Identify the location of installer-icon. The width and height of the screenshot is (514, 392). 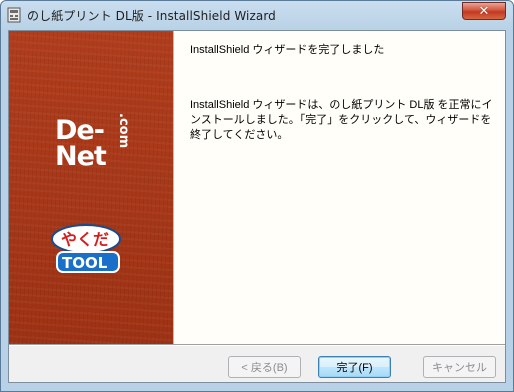
(14, 15).